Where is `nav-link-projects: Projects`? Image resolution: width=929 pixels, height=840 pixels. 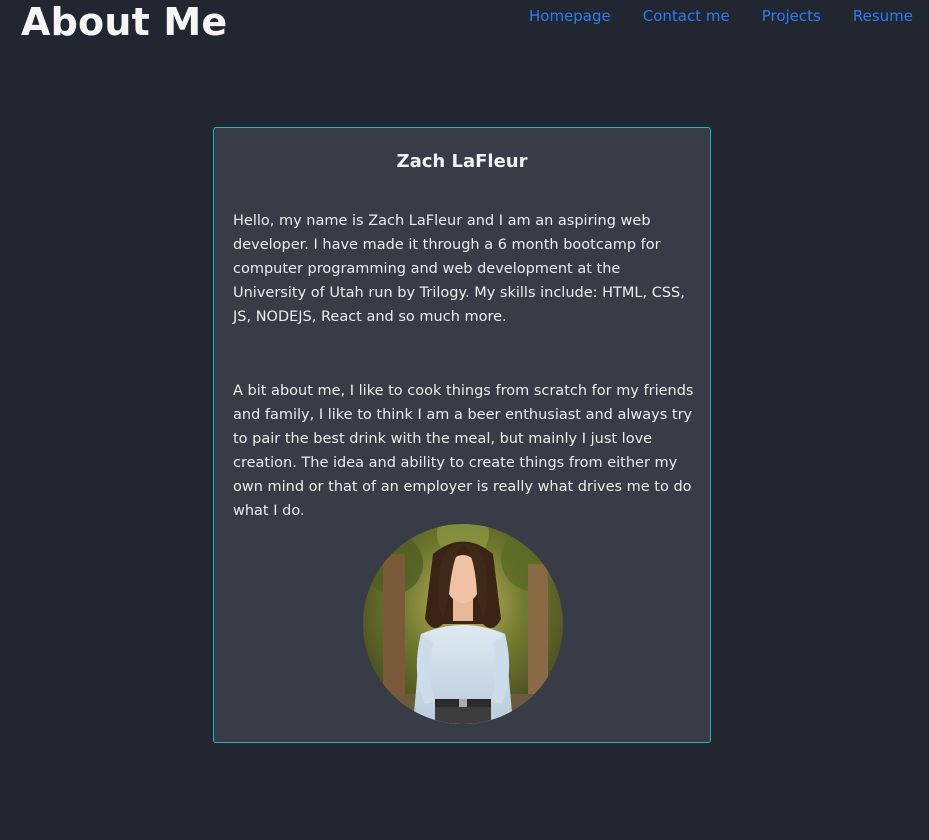 nav-link-projects: Projects is located at coordinates (791, 16).